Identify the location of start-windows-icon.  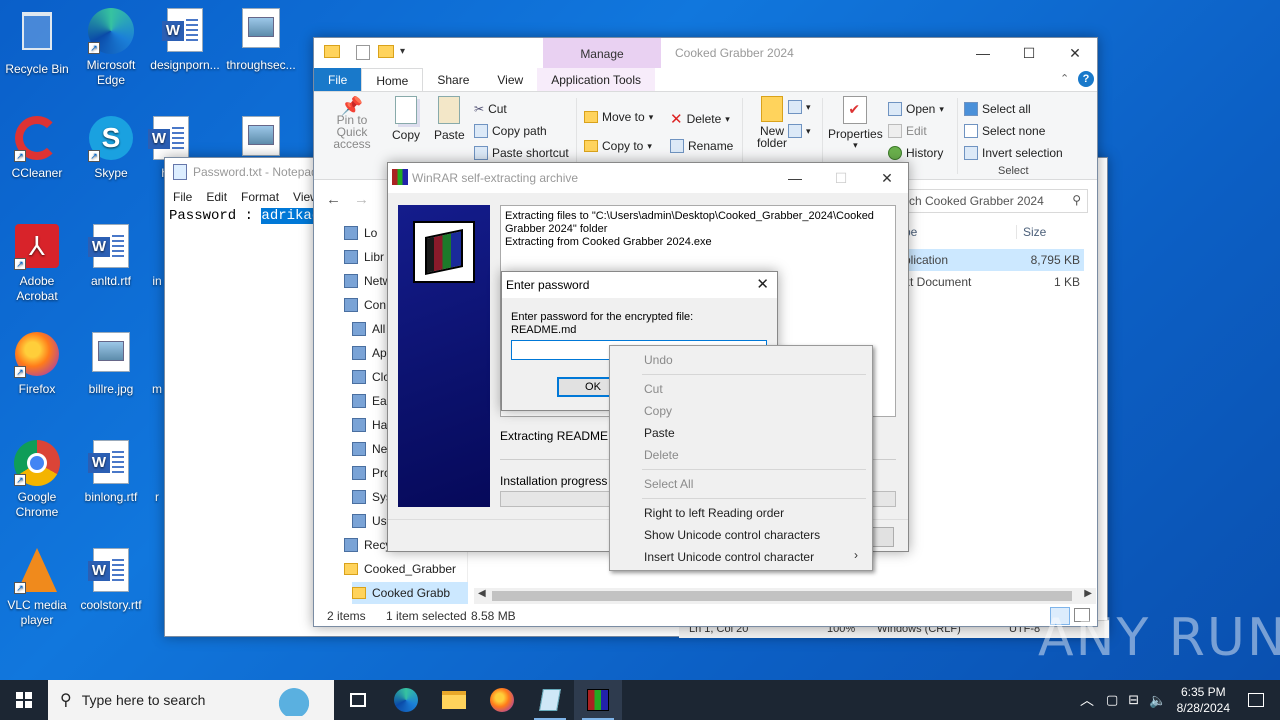
(24, 700).